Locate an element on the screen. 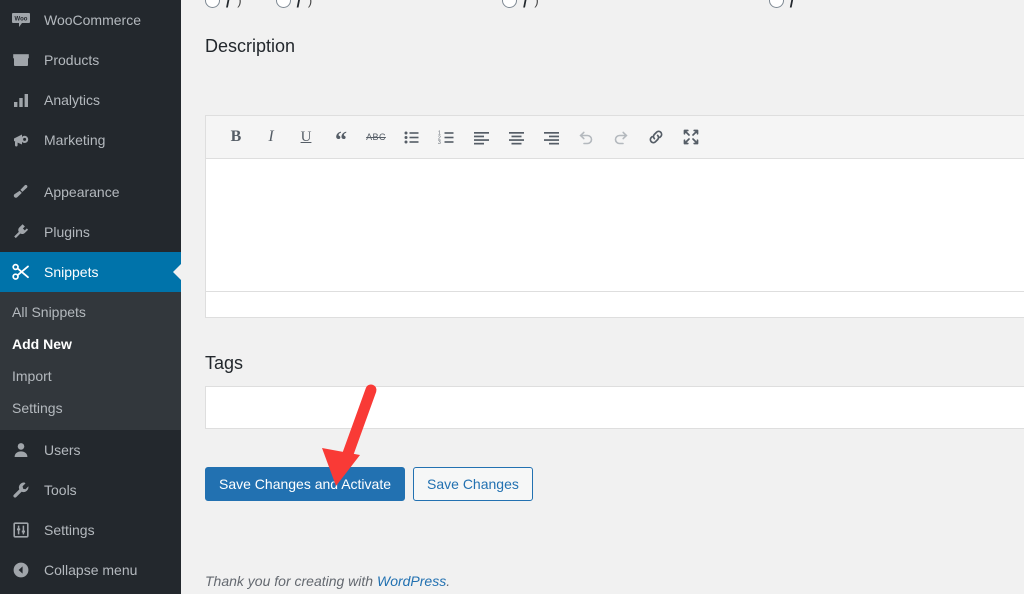 This screenshot has width=1024, height=594. plugins-icon is located at coordinates (21, 232).